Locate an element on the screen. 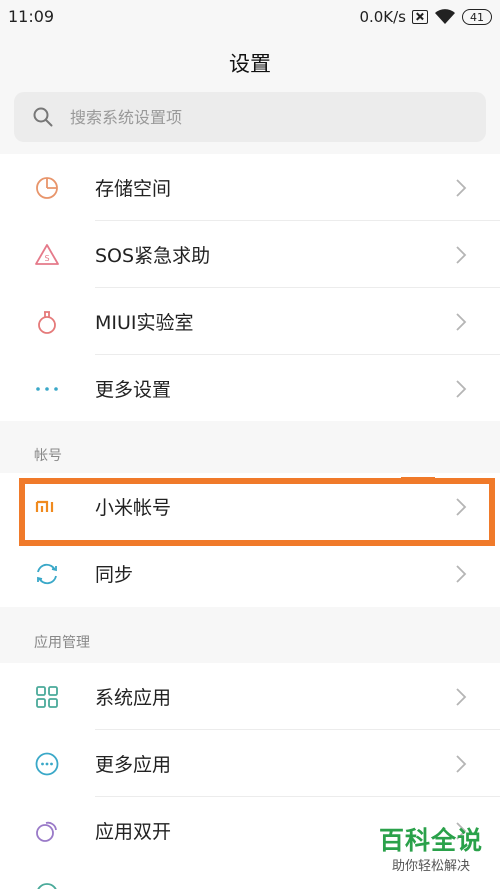  dual-apps-icon is located at coordinates (47, 831).